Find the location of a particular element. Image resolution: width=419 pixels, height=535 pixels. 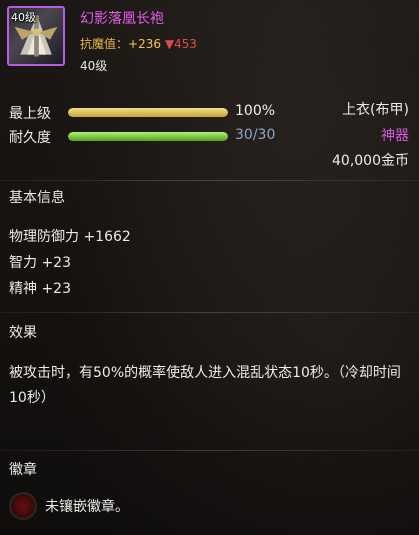

grade-bar is located at coordinates (148, 112).